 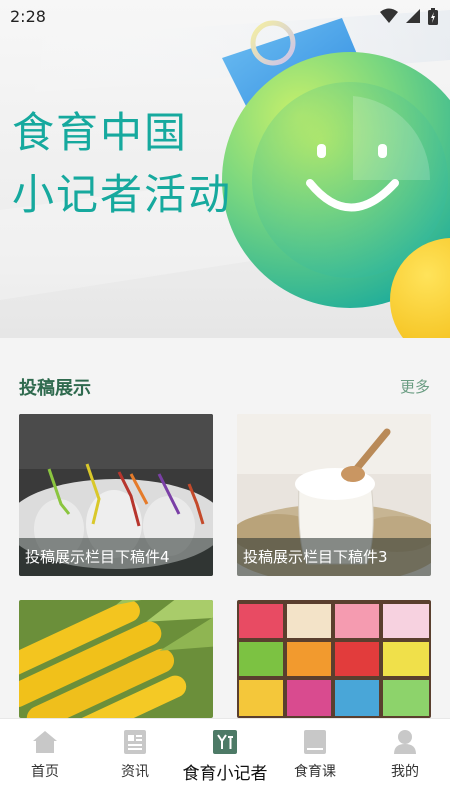 I want to click on news-icon, so click(x=135, y=742).